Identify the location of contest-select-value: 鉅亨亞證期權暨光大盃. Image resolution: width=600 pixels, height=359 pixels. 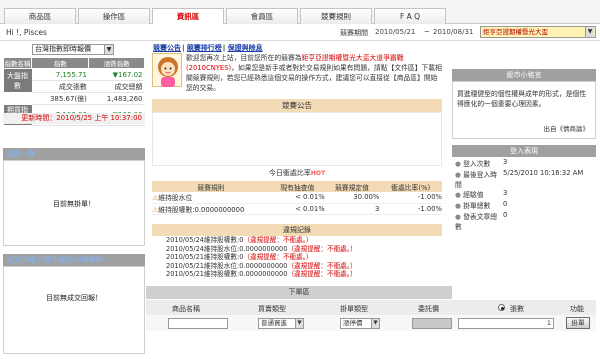
(515, 32).